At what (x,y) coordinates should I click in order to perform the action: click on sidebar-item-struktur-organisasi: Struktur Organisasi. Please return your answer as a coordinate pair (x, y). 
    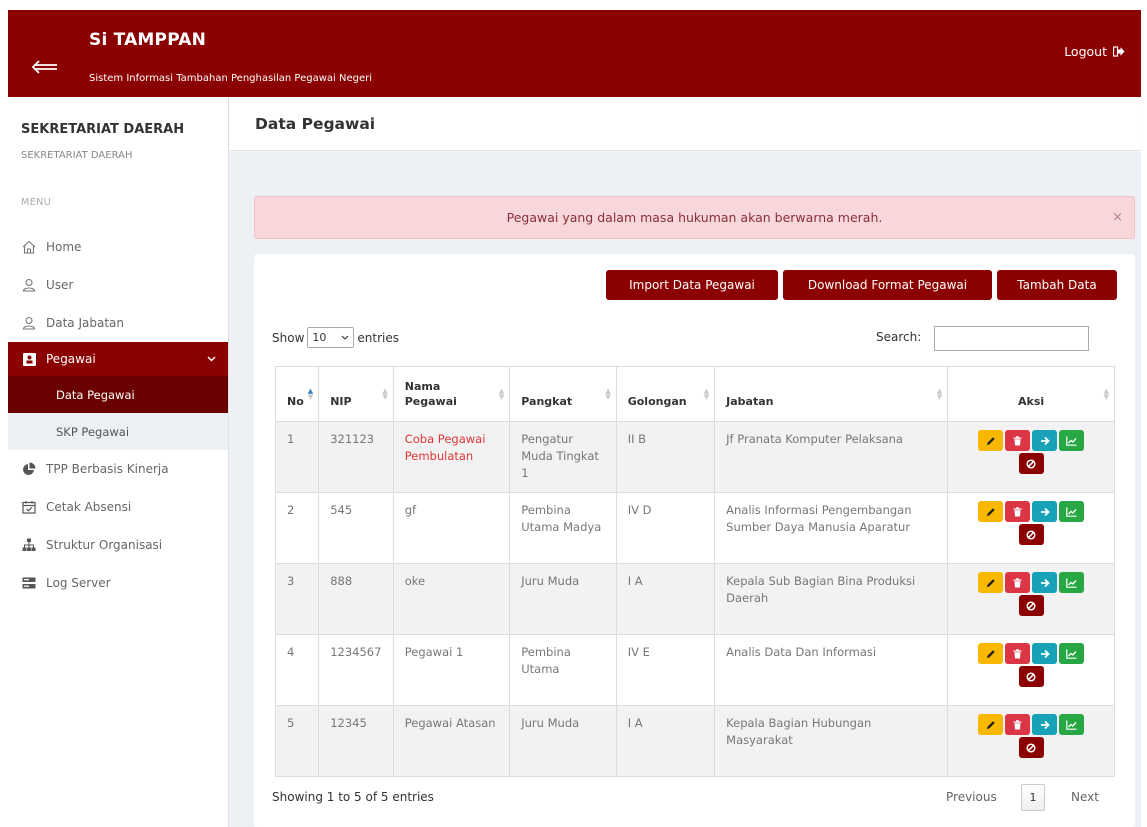
    Looking at the image, I should click on (118, 545).